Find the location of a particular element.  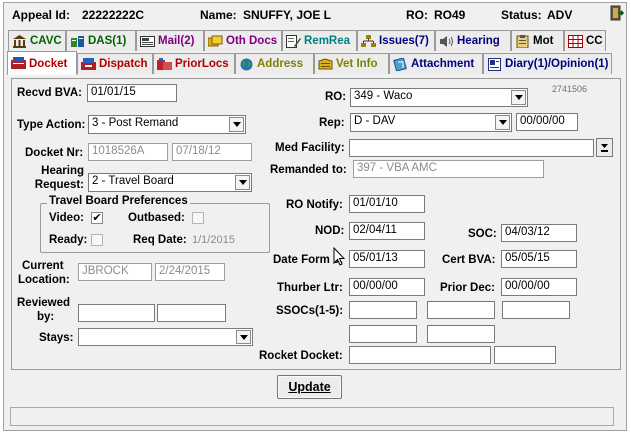

tab-mot: Mot is located at coordinates (537, 40).